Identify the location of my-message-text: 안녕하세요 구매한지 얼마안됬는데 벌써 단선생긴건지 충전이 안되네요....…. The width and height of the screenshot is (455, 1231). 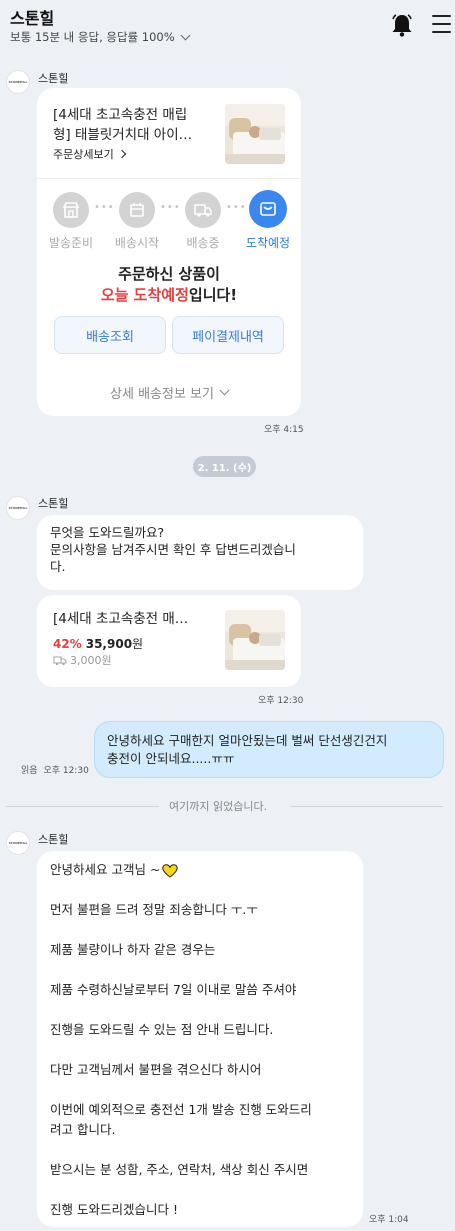
(247, 749).